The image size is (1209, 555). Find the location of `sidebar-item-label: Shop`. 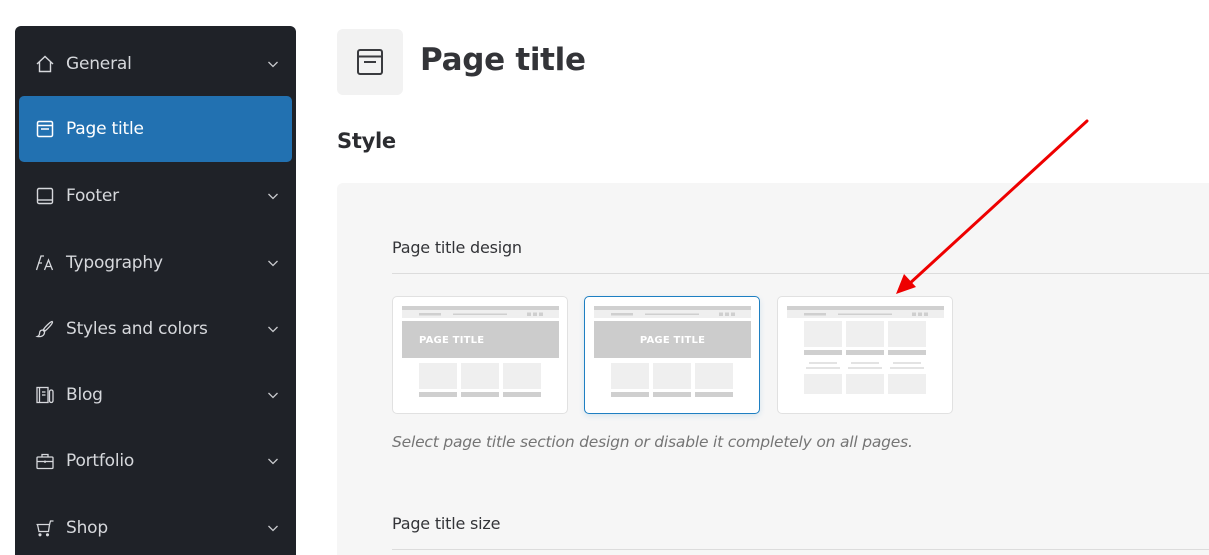

sidebar-item-label: Shop is located at coordinates (87, 528).